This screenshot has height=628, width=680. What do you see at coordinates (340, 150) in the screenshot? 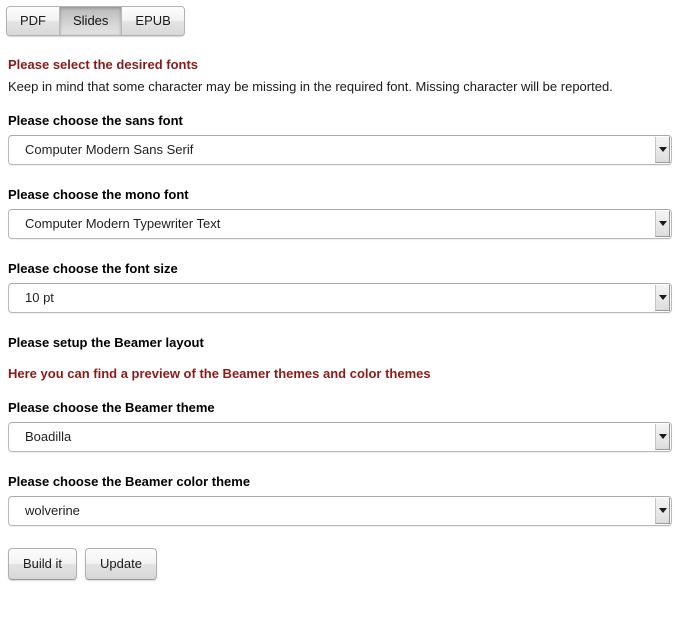
I see `sans-font-select: Computer Modern Sans Serif` at bounding box center [340, 150].